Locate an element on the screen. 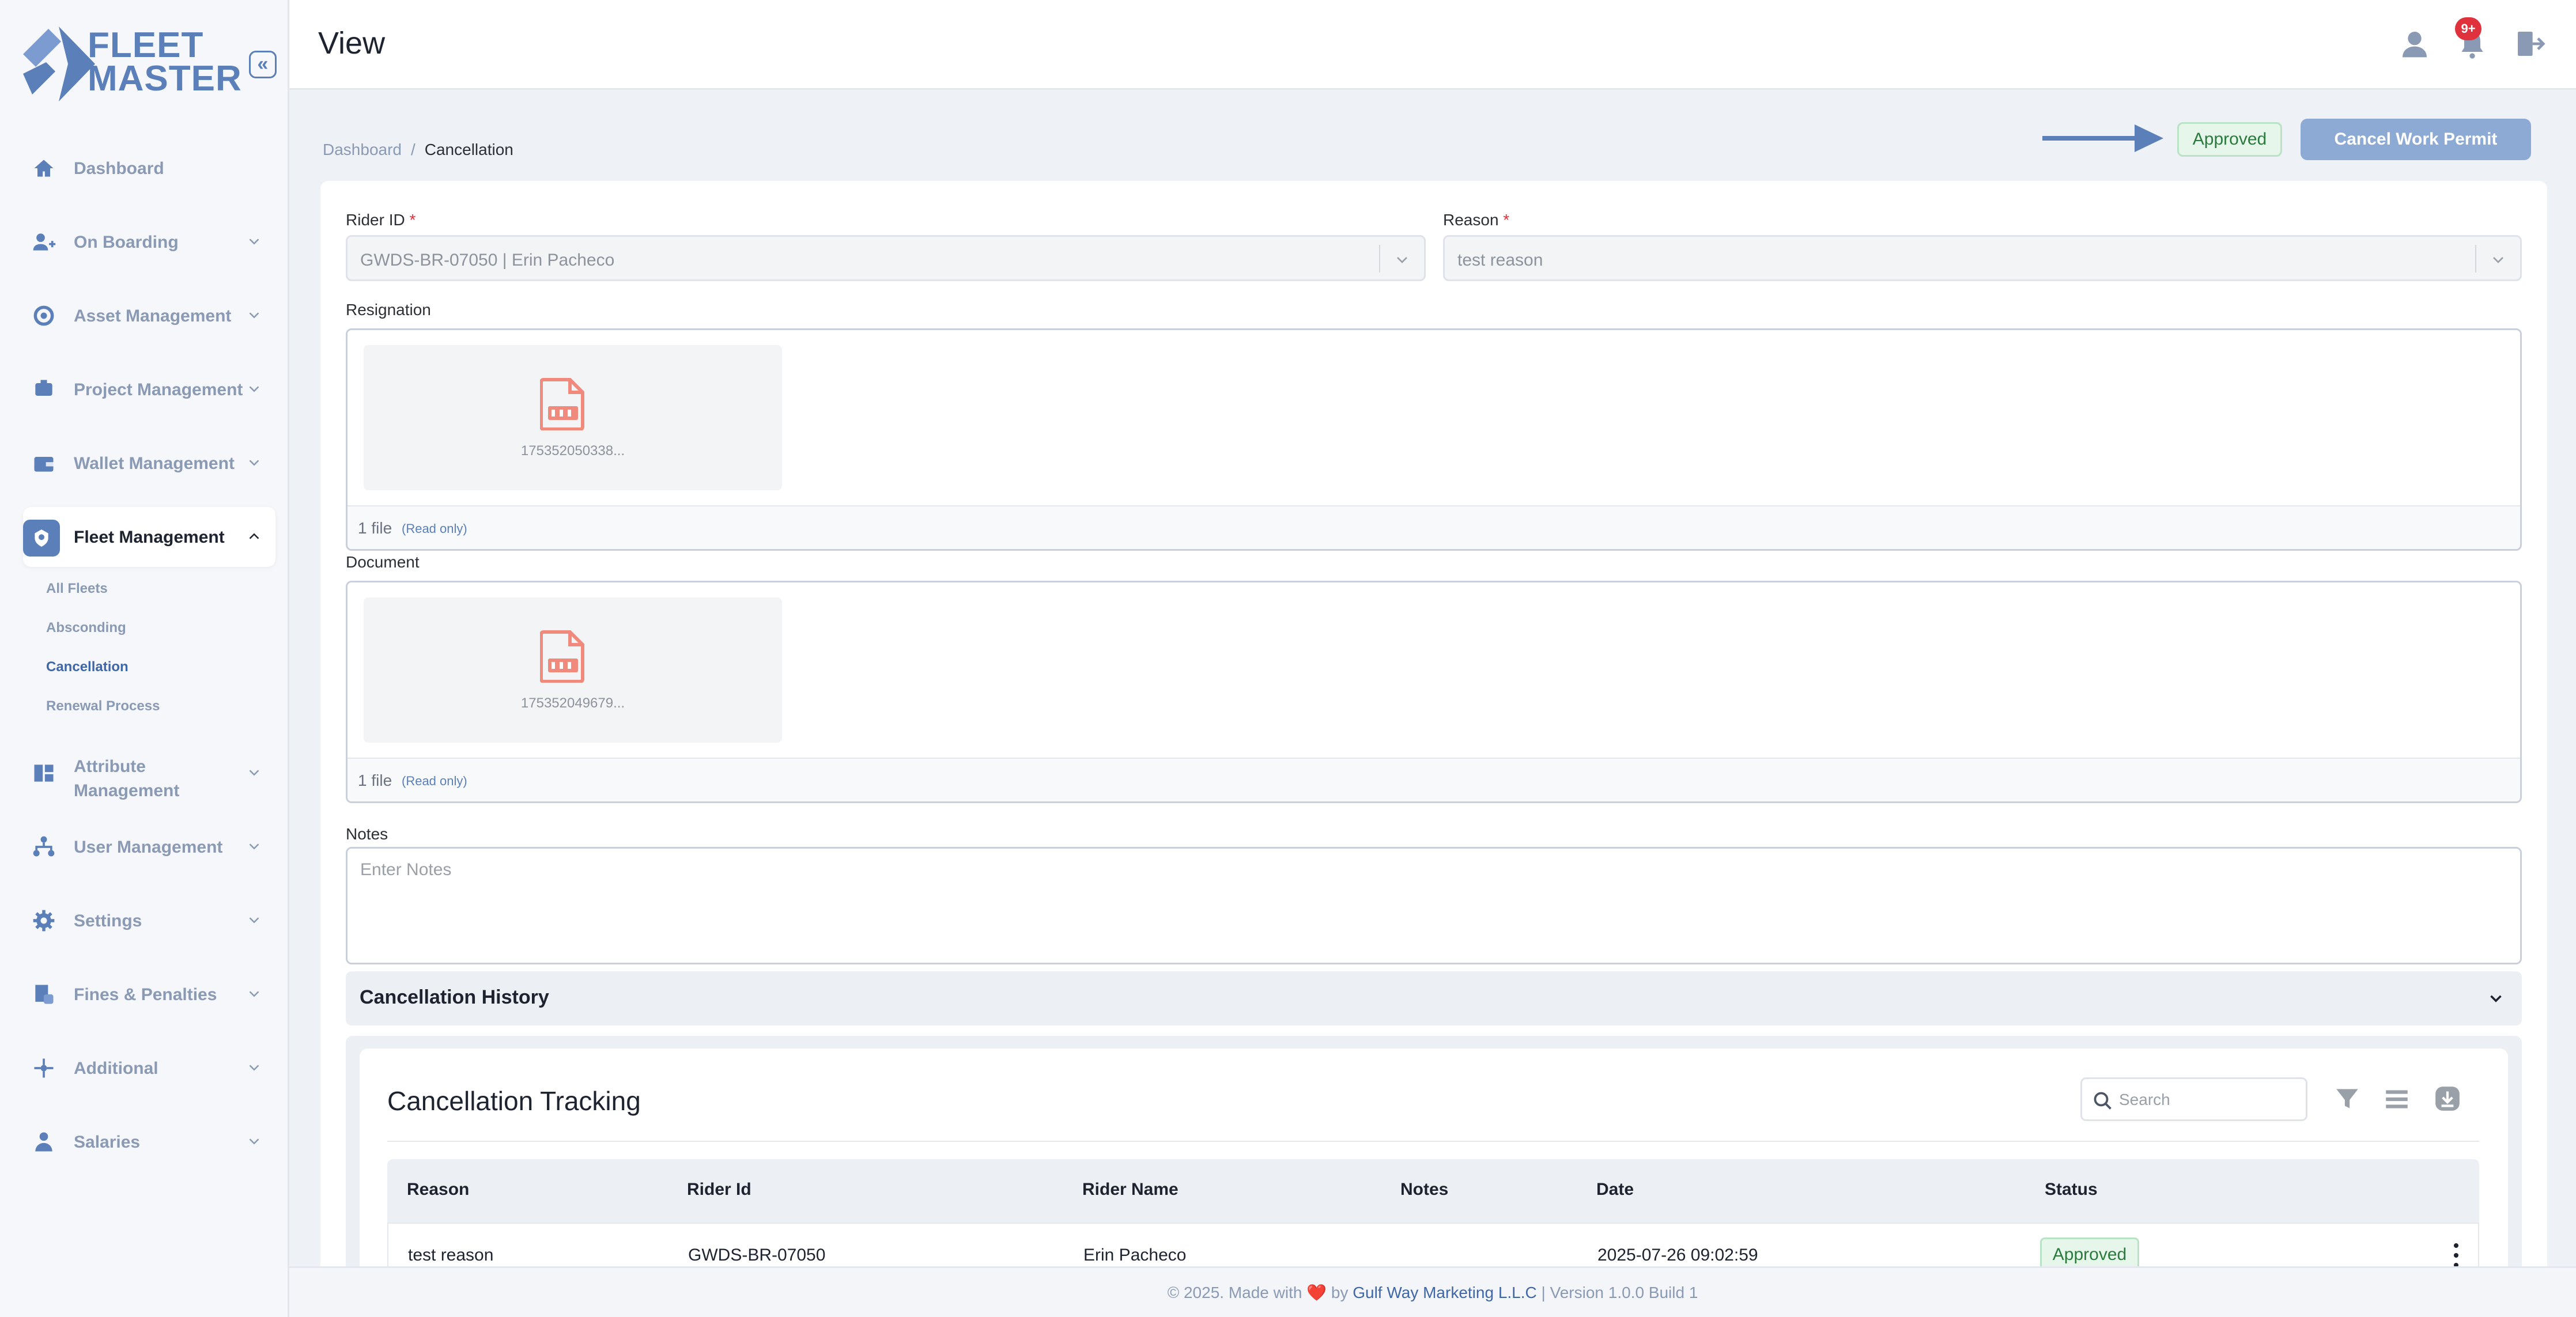 The width and height of the screenshot is (2576, 1317). sidebar-item-wallet-management: Wallet Management is located at coordinates (149, 463).